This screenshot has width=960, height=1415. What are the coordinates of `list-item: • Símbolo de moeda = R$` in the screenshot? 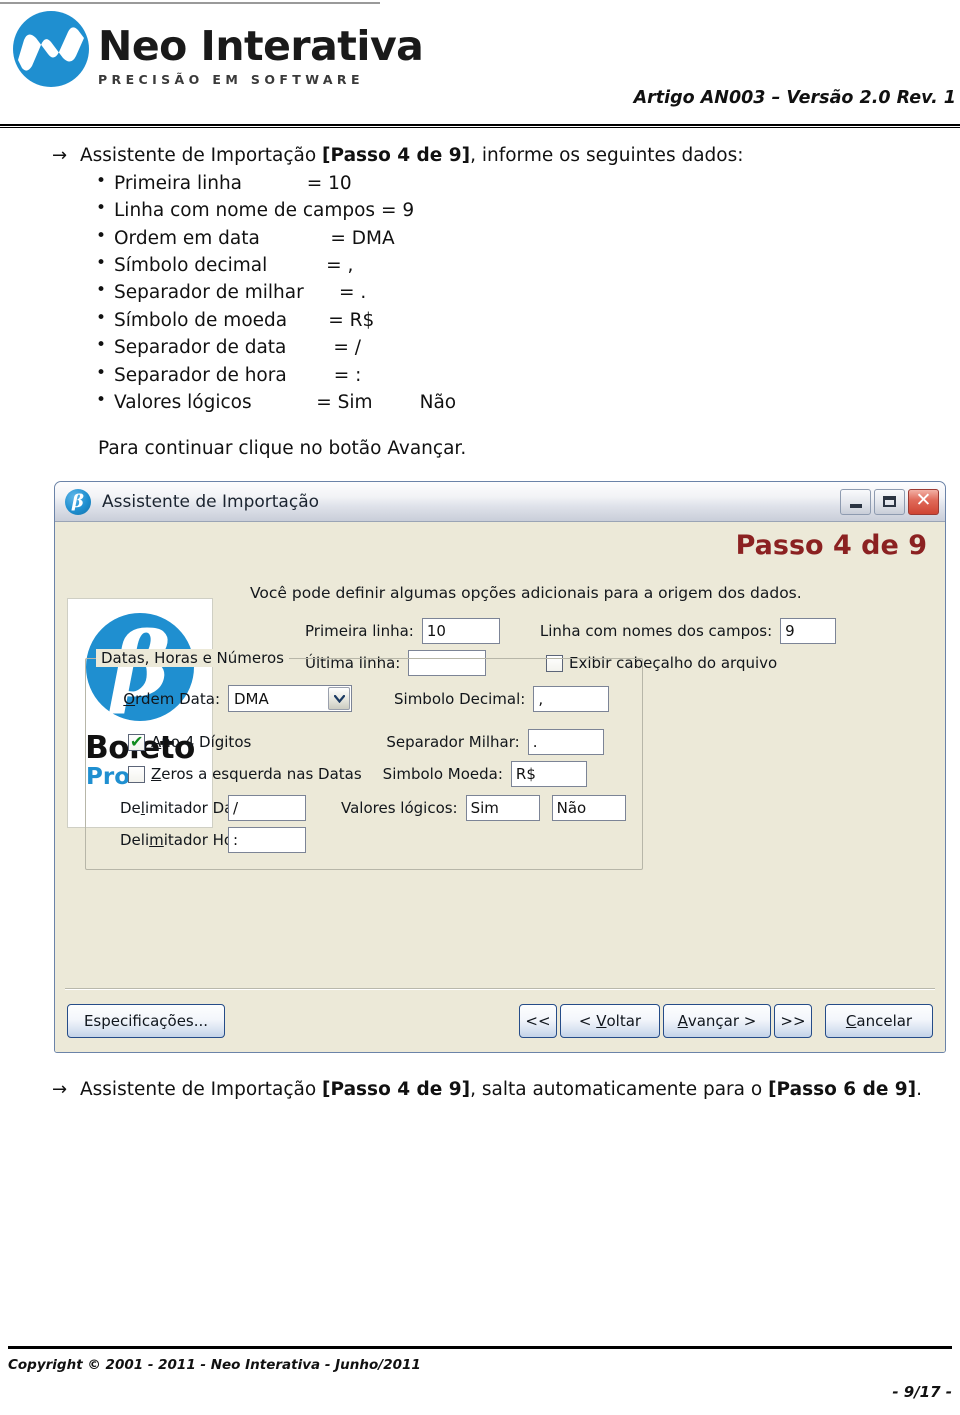 It's located at (519, 320).